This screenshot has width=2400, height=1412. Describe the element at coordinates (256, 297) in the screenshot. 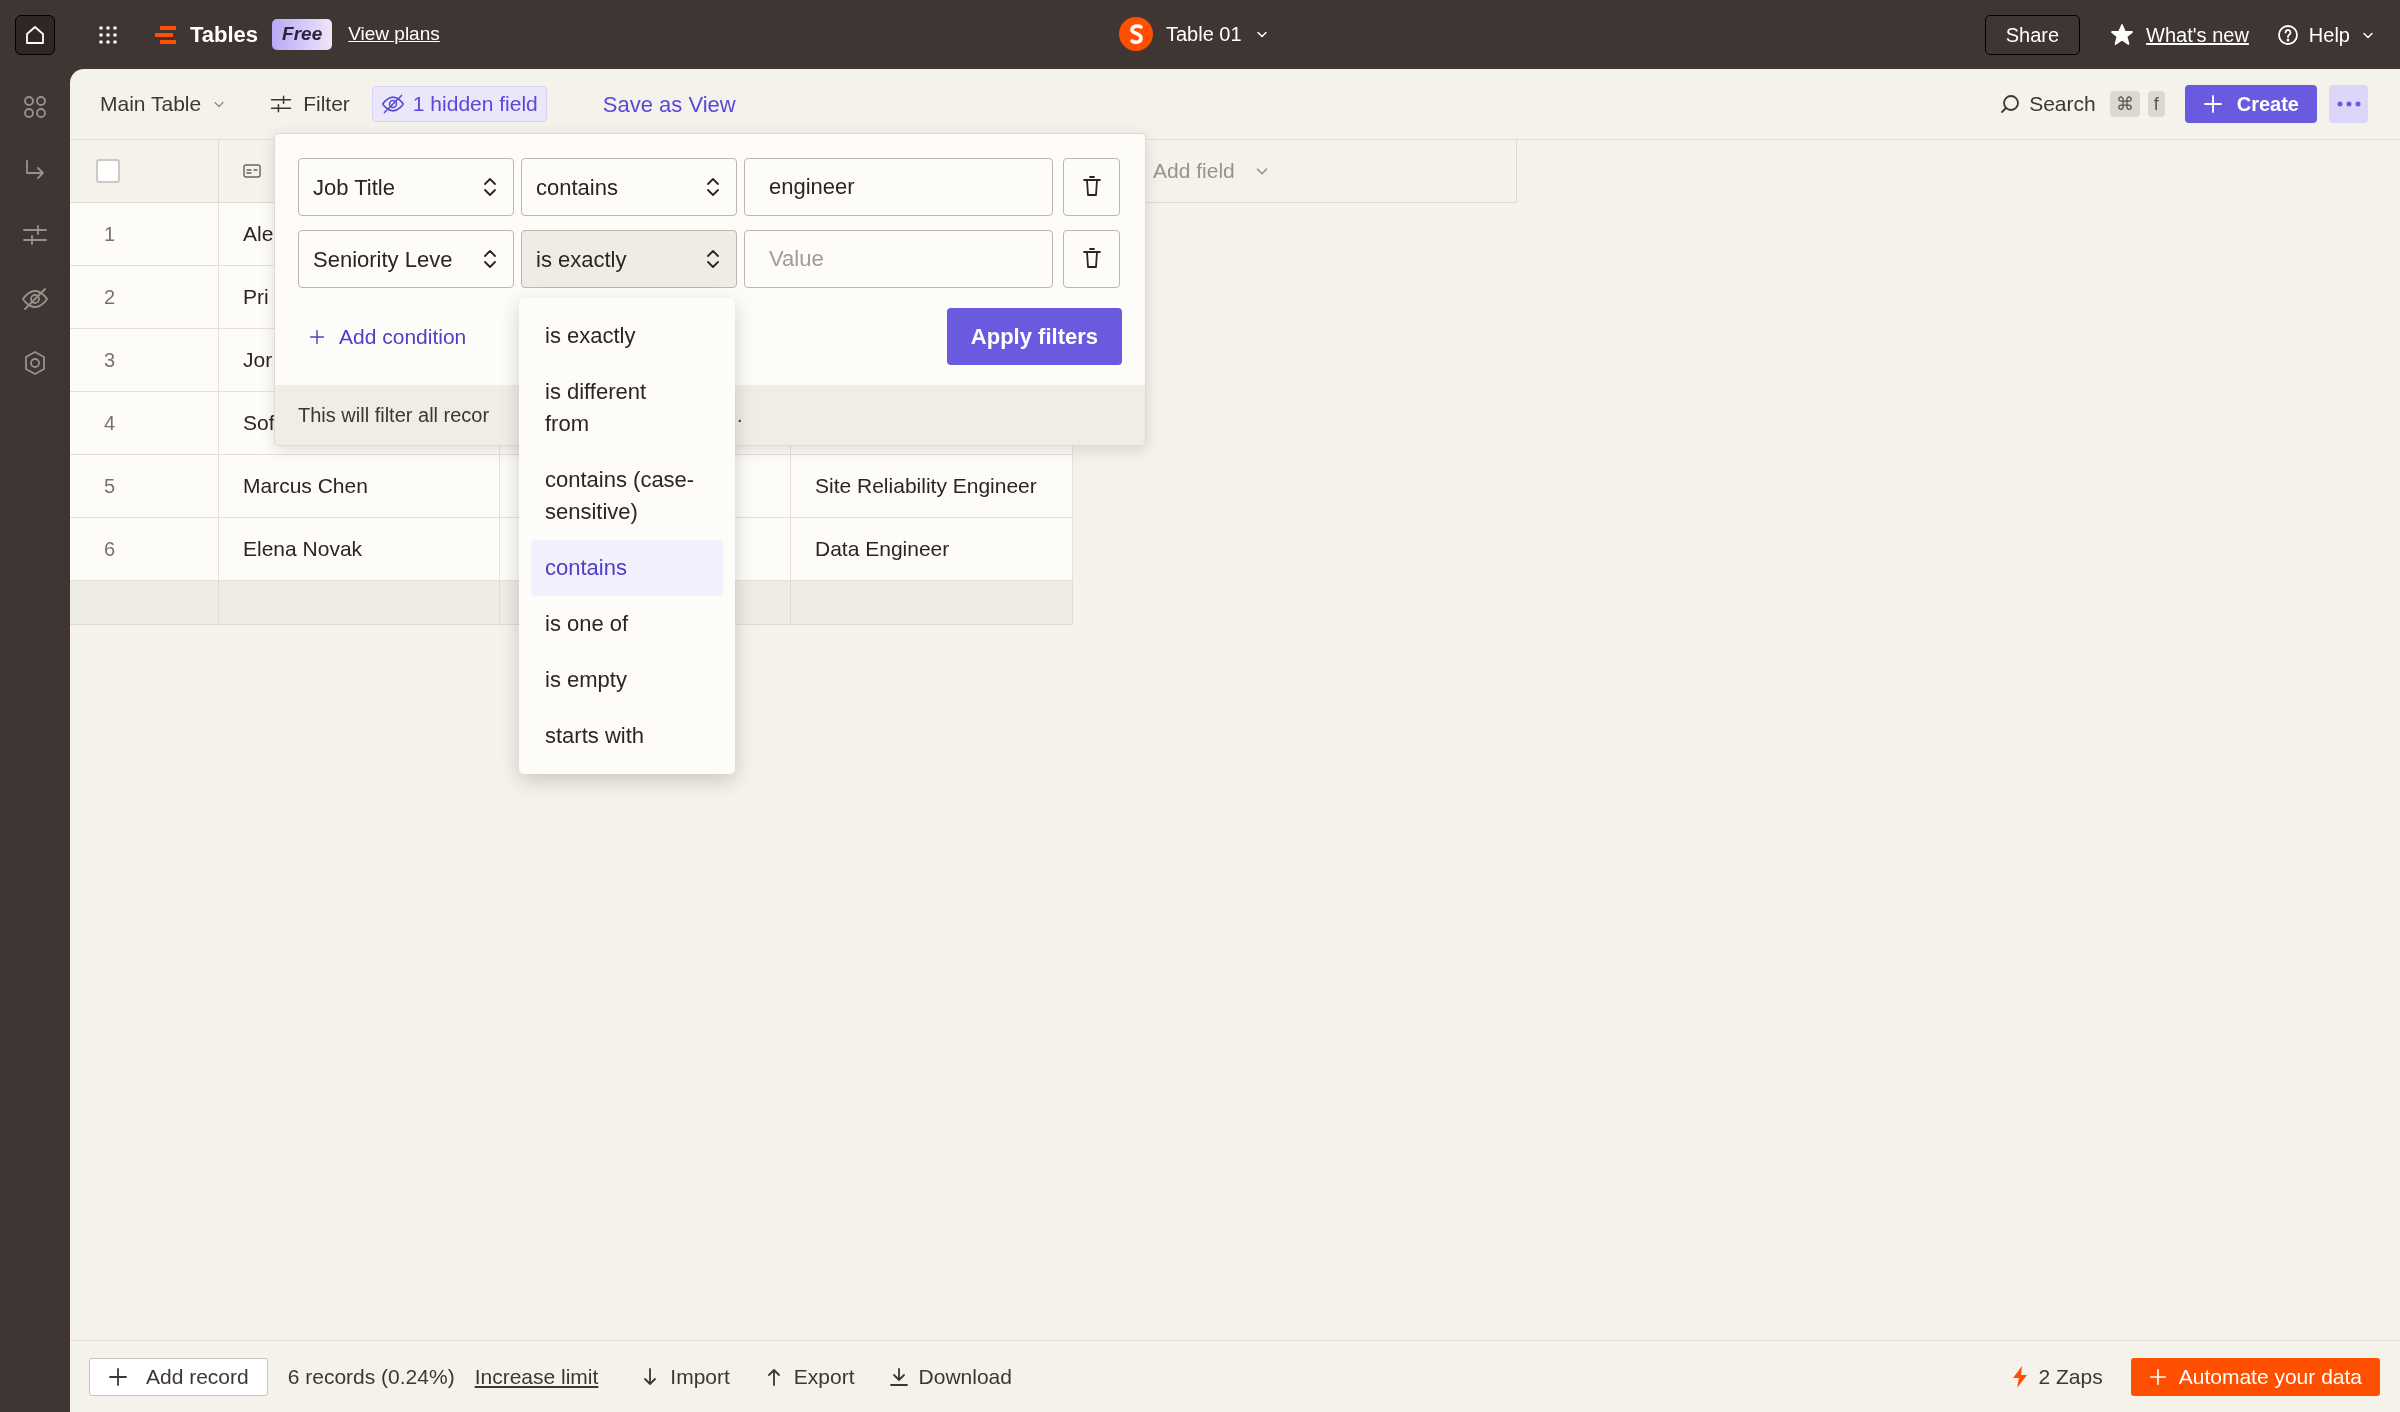

I see `table-cell-text: Pri` at that location.